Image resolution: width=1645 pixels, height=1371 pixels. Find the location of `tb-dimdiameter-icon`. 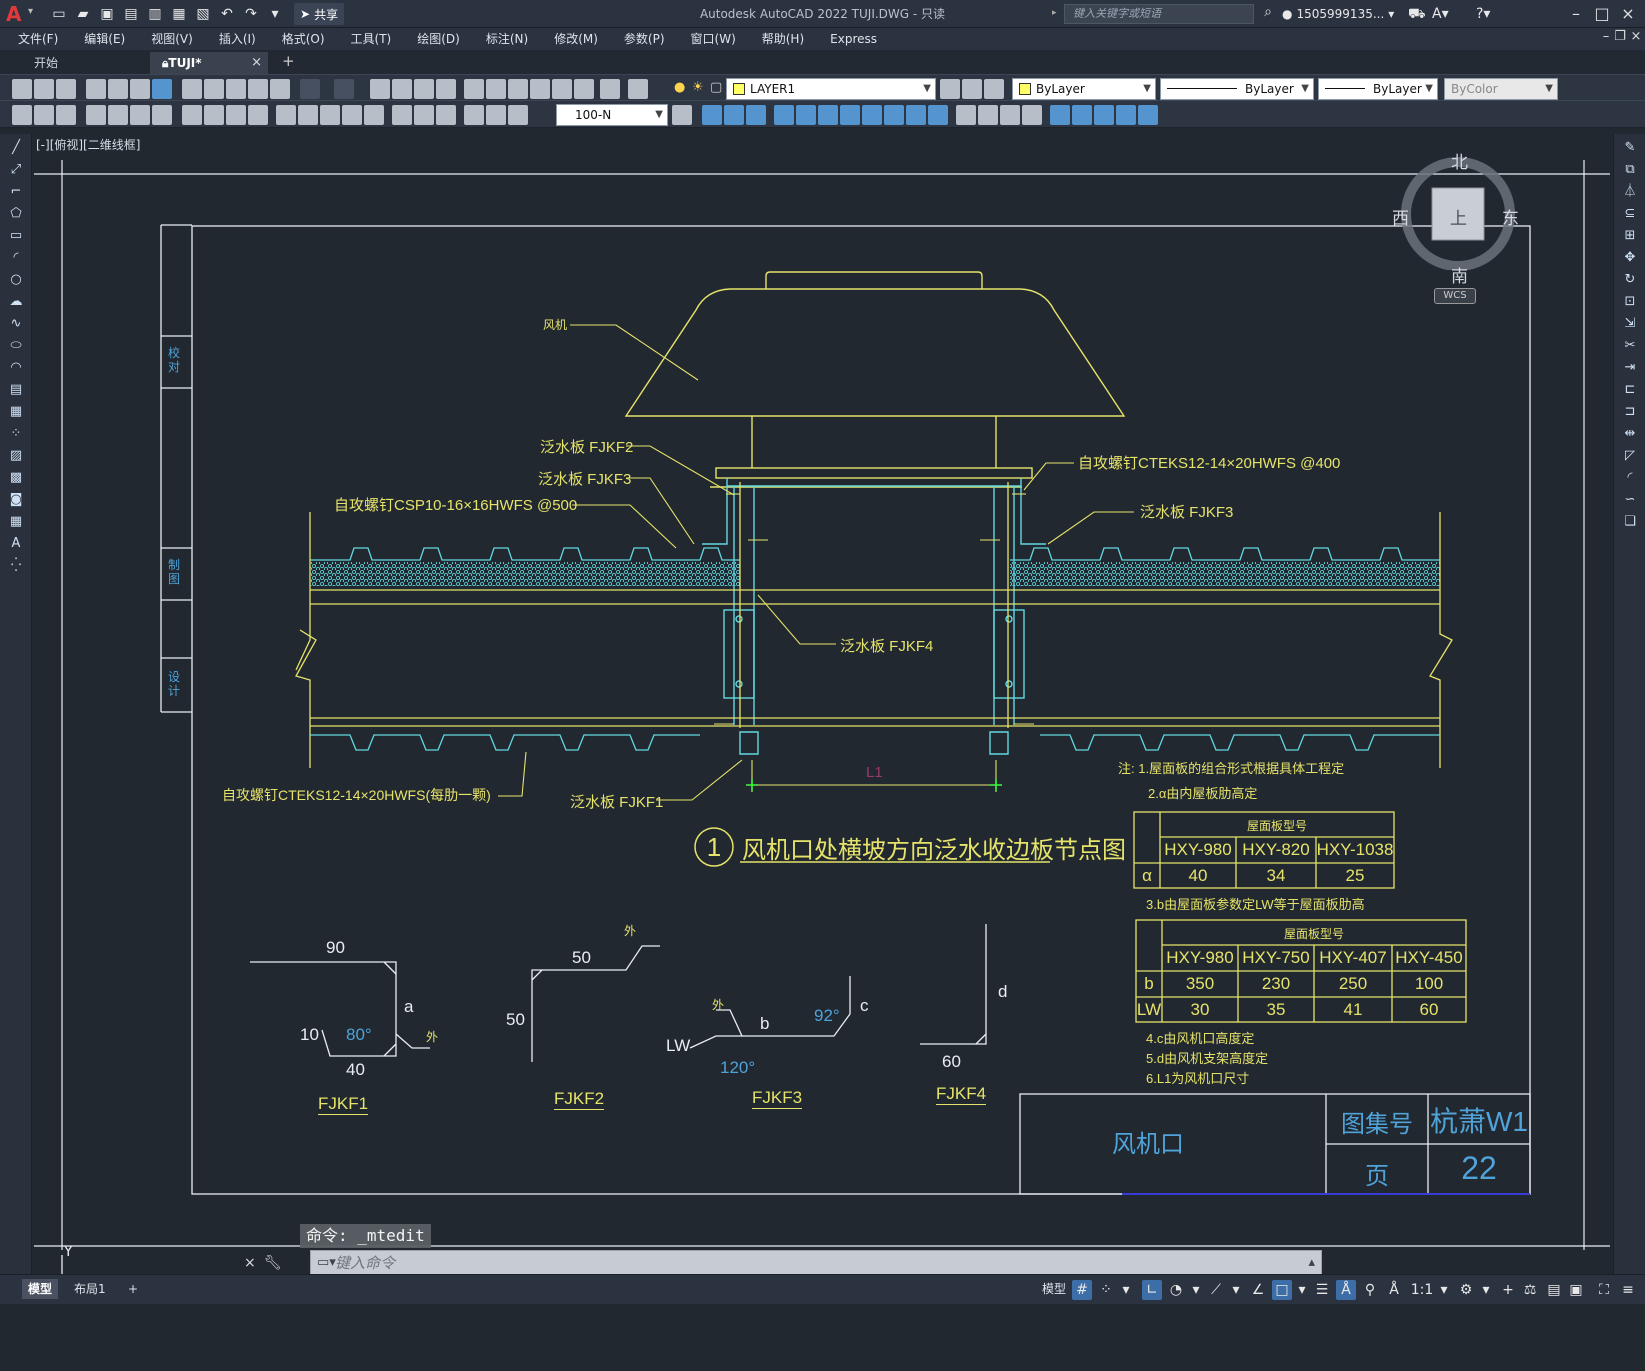

tb-dimdiameter-icon is located at coordinates (192, 115).